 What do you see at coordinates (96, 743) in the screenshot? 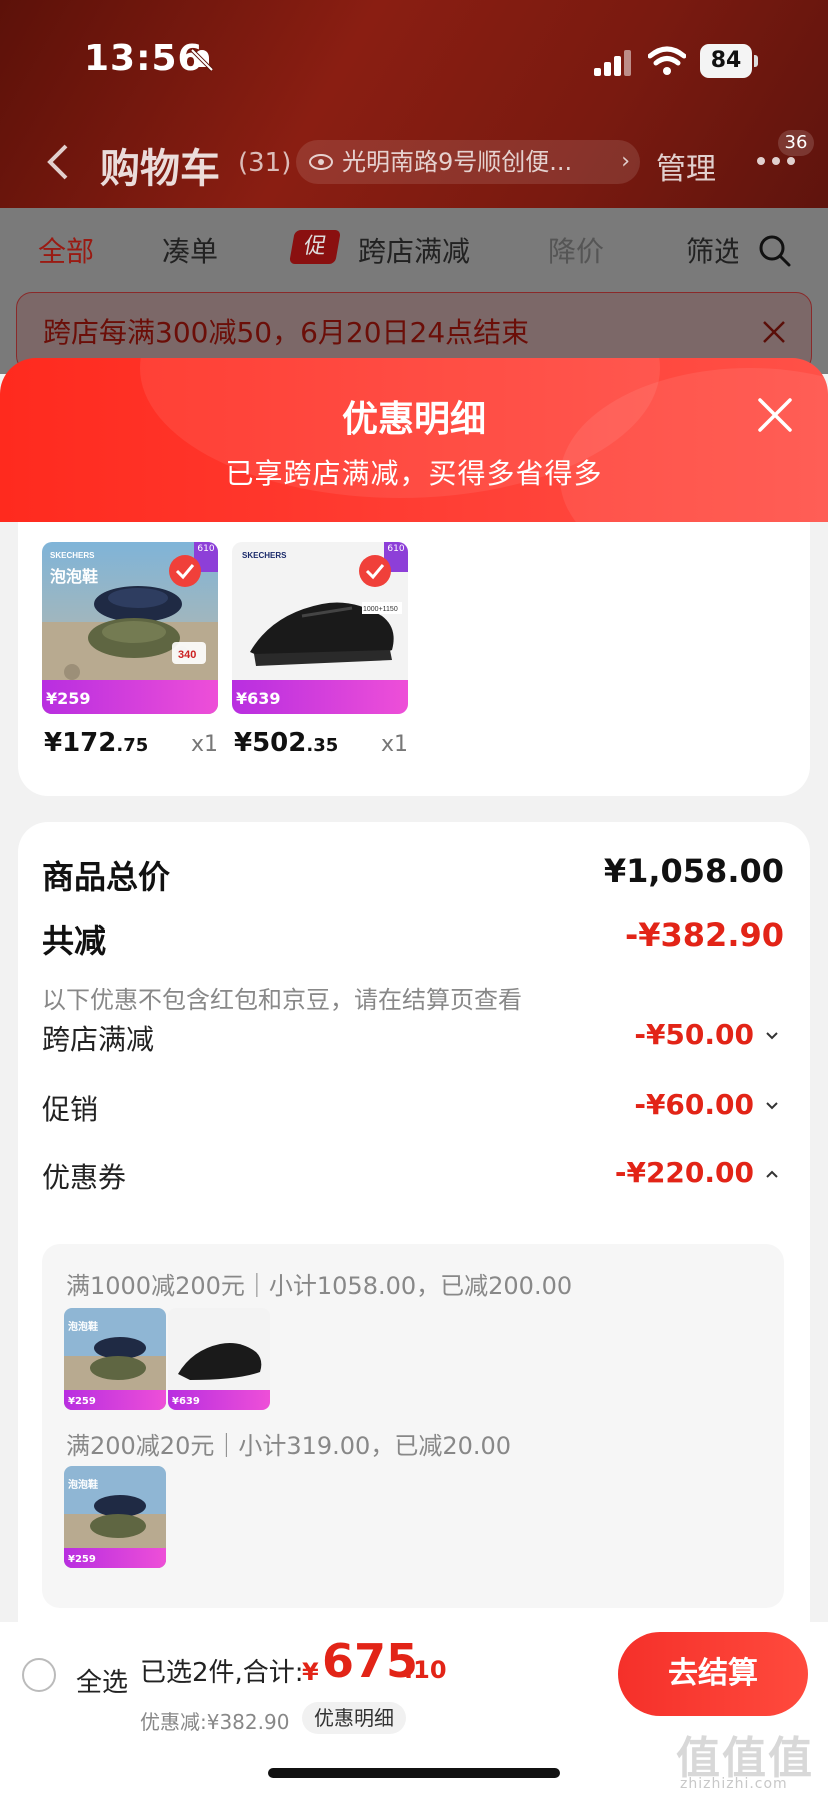
I see `product-price: ¥172.75` at bounding box center [96, 743].